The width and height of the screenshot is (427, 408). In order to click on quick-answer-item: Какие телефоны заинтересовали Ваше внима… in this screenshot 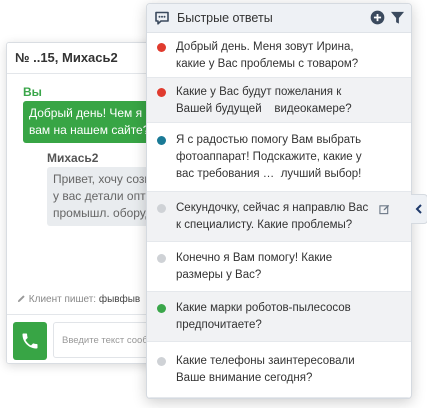, I will do `click(279, 370)`.